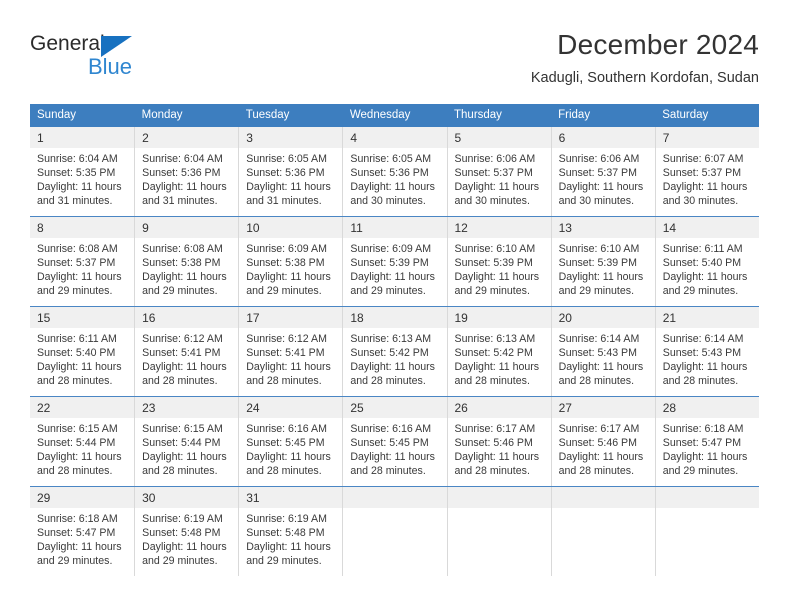 Image resolution: width=792 pixels, height=612 pixels. Describe the element at coordinates (499, 227) in the screenshot. I see `day-number: 12` at that location.